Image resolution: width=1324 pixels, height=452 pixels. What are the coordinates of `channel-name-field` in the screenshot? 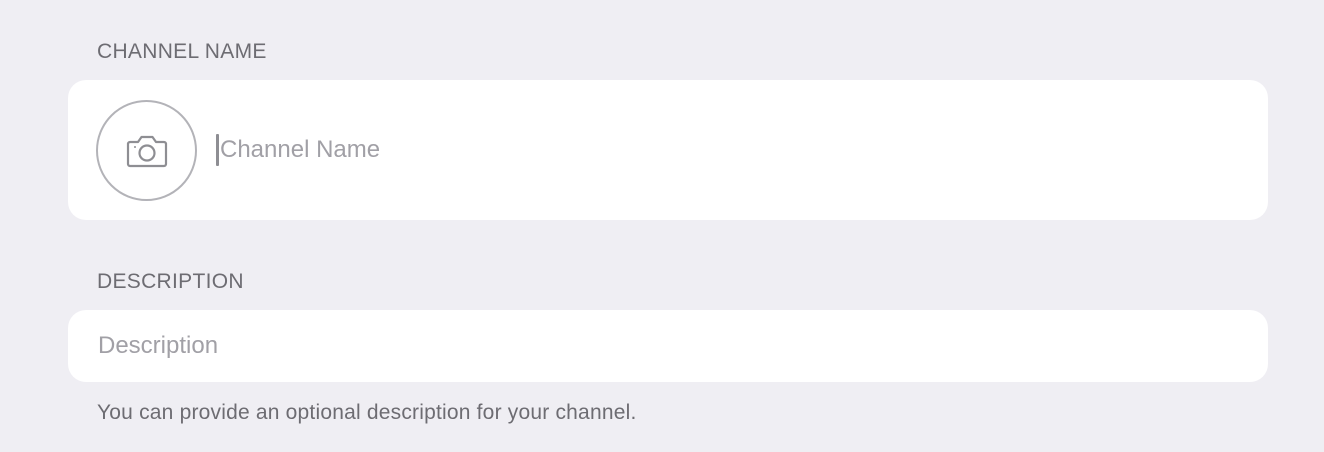 It's located at (730, 150).